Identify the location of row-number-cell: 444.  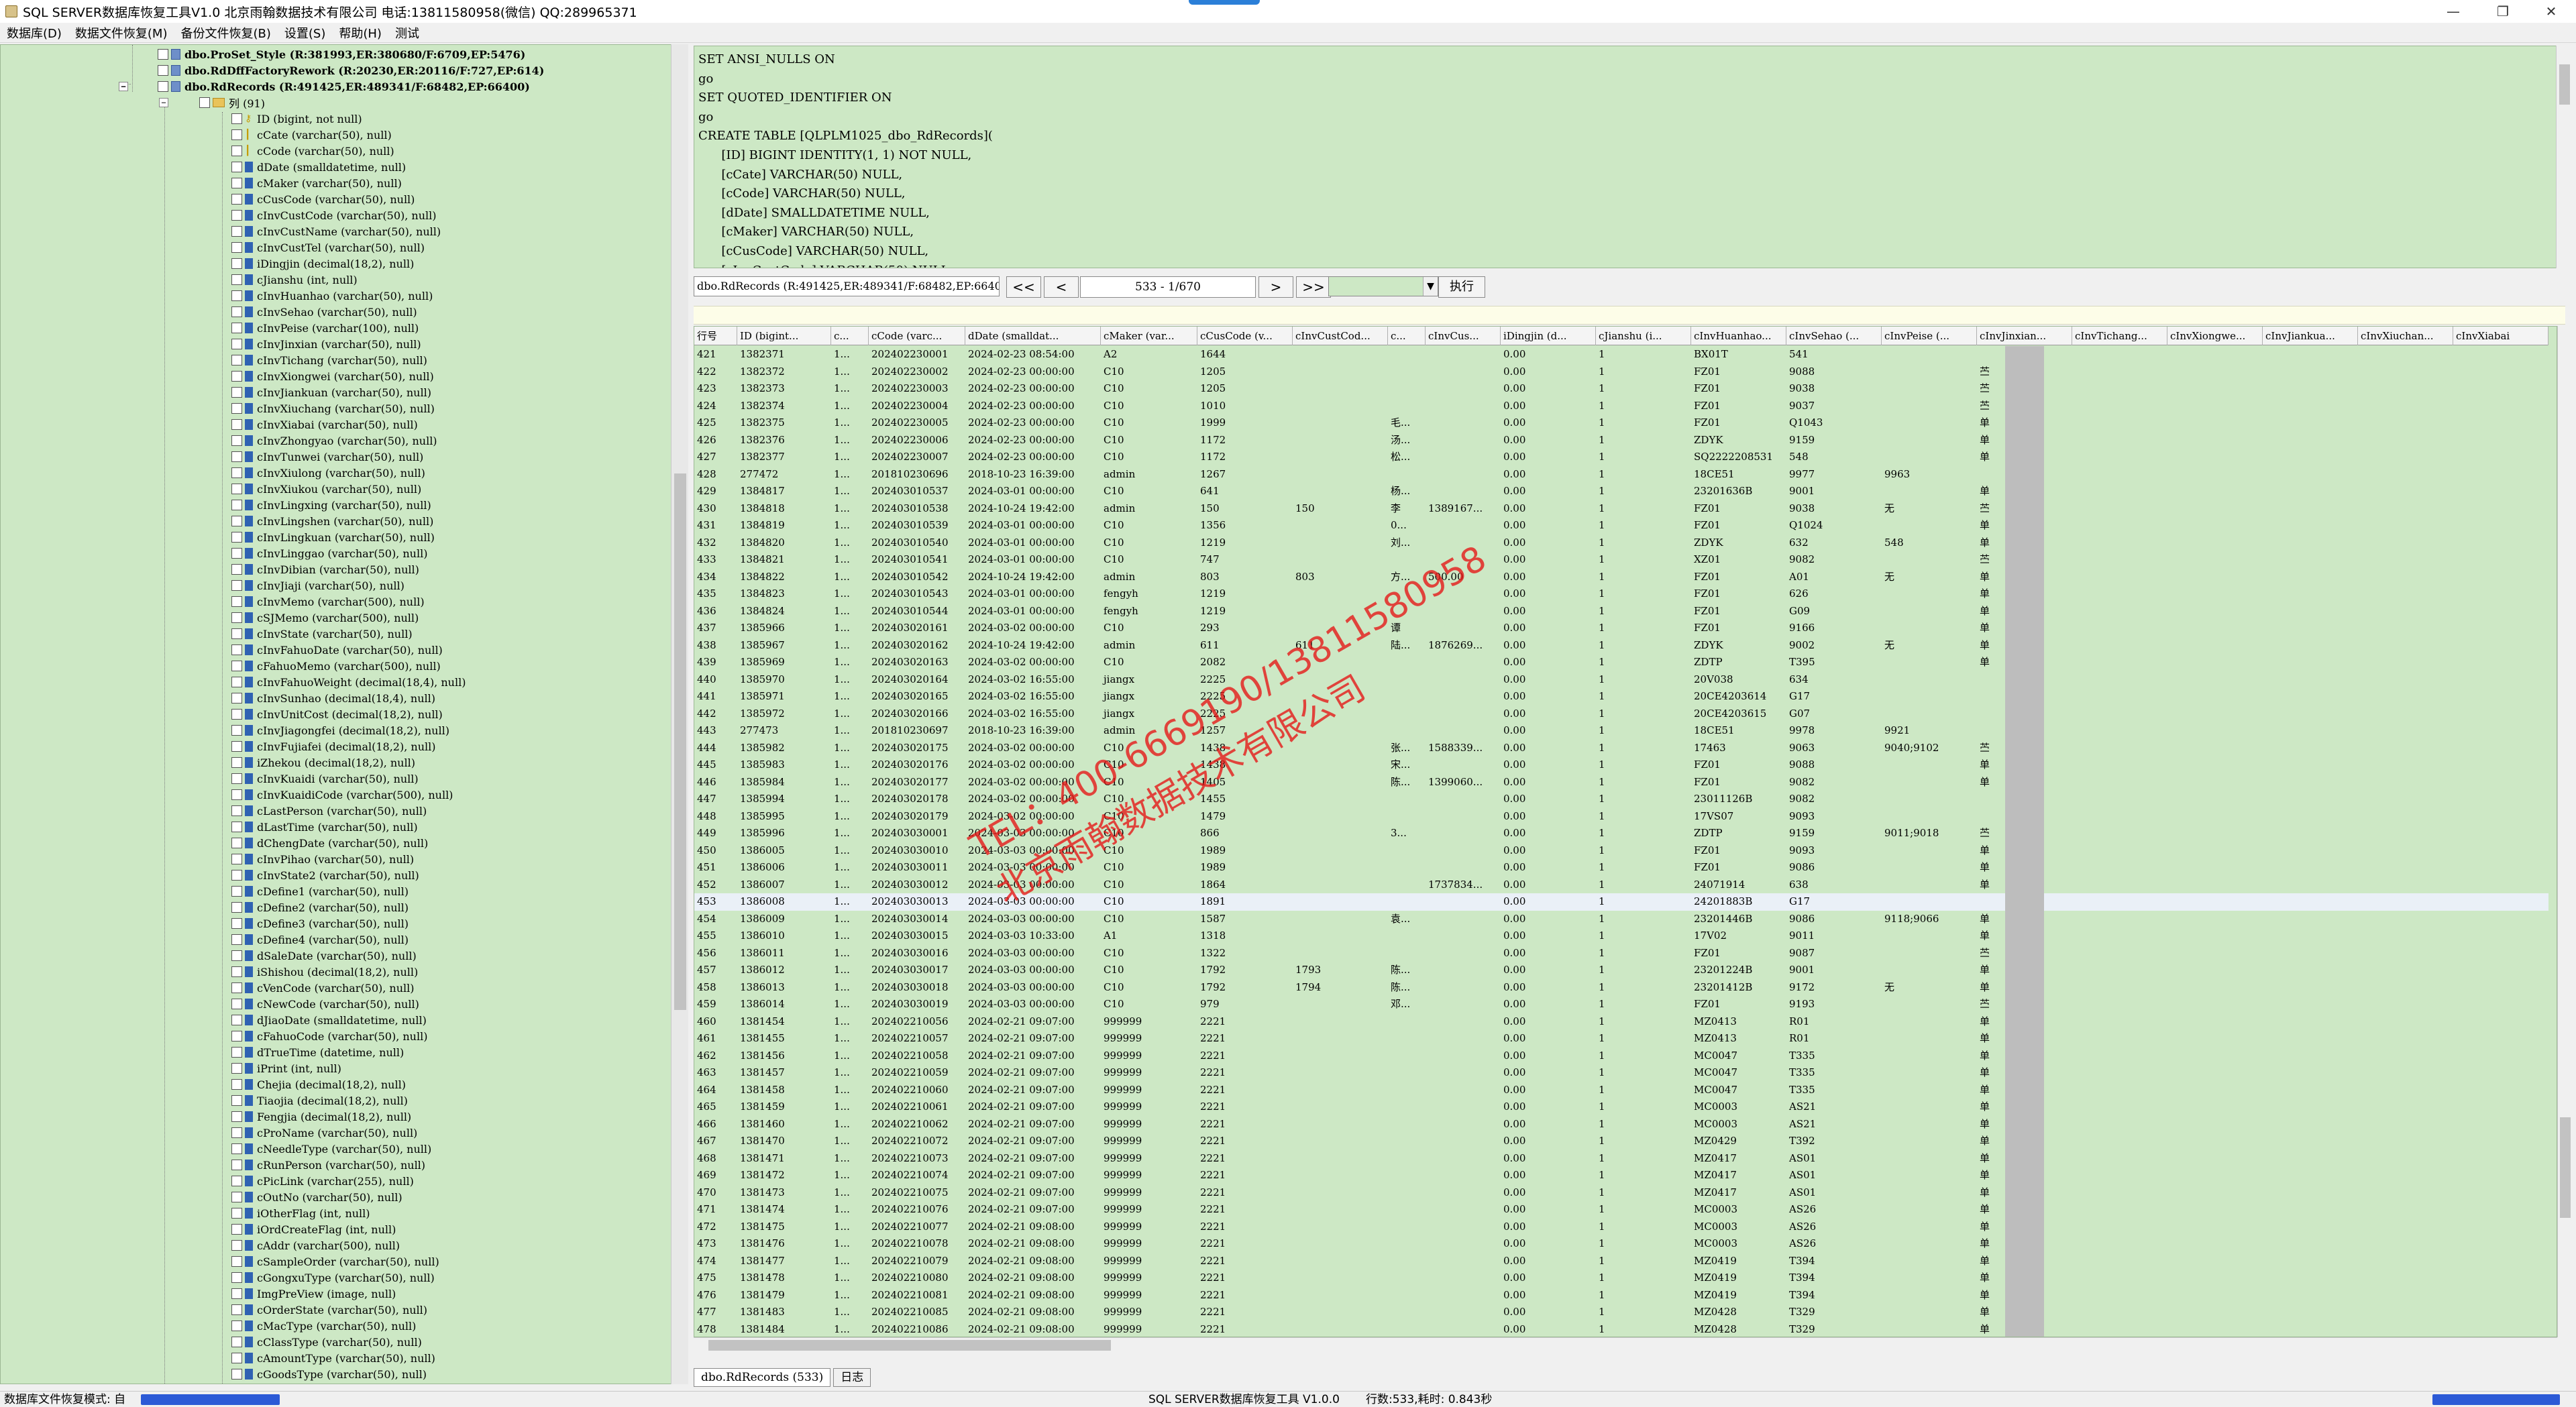
(715, 748).